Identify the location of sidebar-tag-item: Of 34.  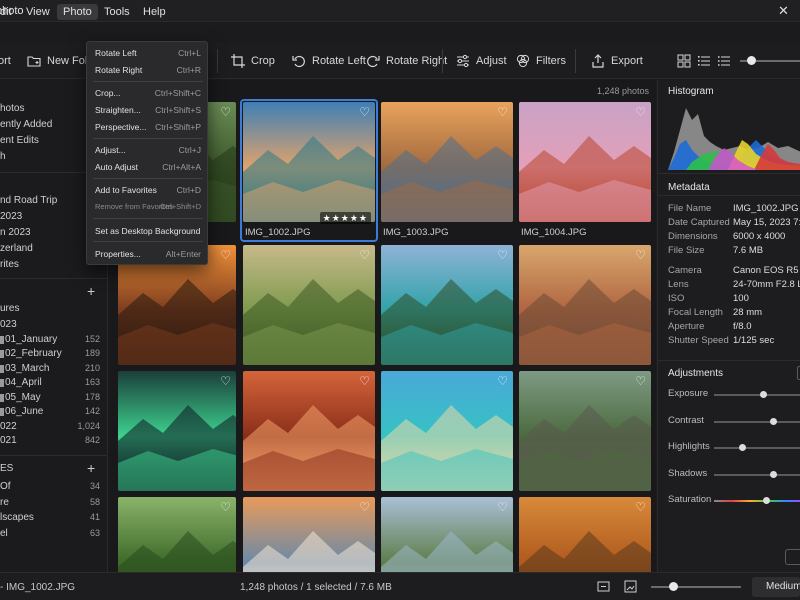
(53, 488).